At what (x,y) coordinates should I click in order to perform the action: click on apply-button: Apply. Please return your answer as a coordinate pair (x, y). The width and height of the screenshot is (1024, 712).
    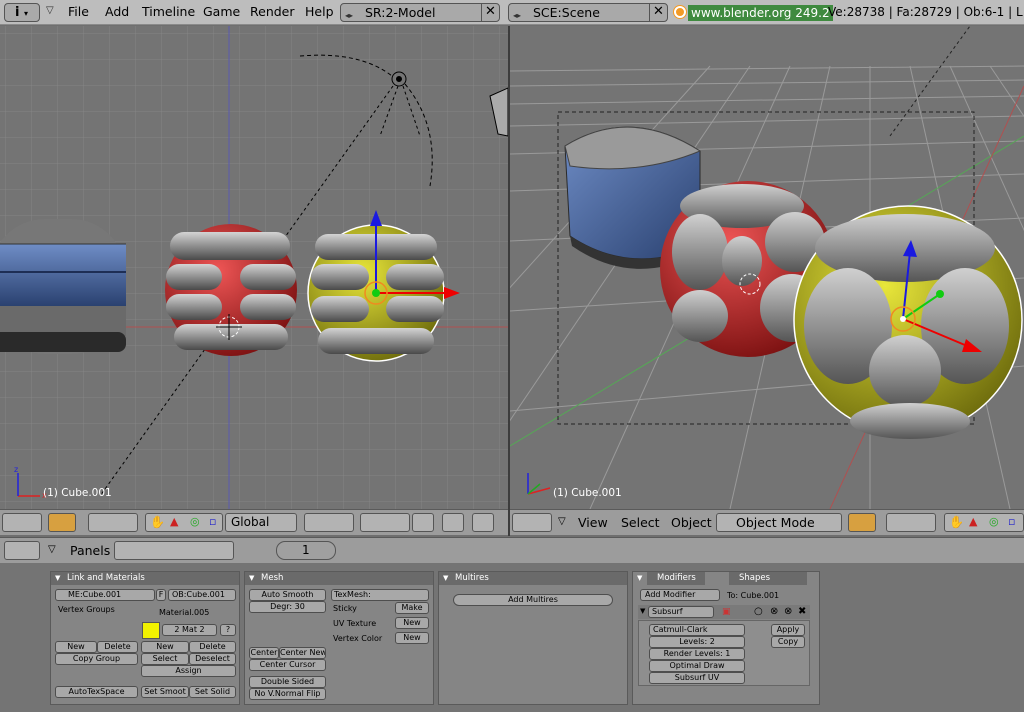
    Looking at the image, I should click on (788, 630).